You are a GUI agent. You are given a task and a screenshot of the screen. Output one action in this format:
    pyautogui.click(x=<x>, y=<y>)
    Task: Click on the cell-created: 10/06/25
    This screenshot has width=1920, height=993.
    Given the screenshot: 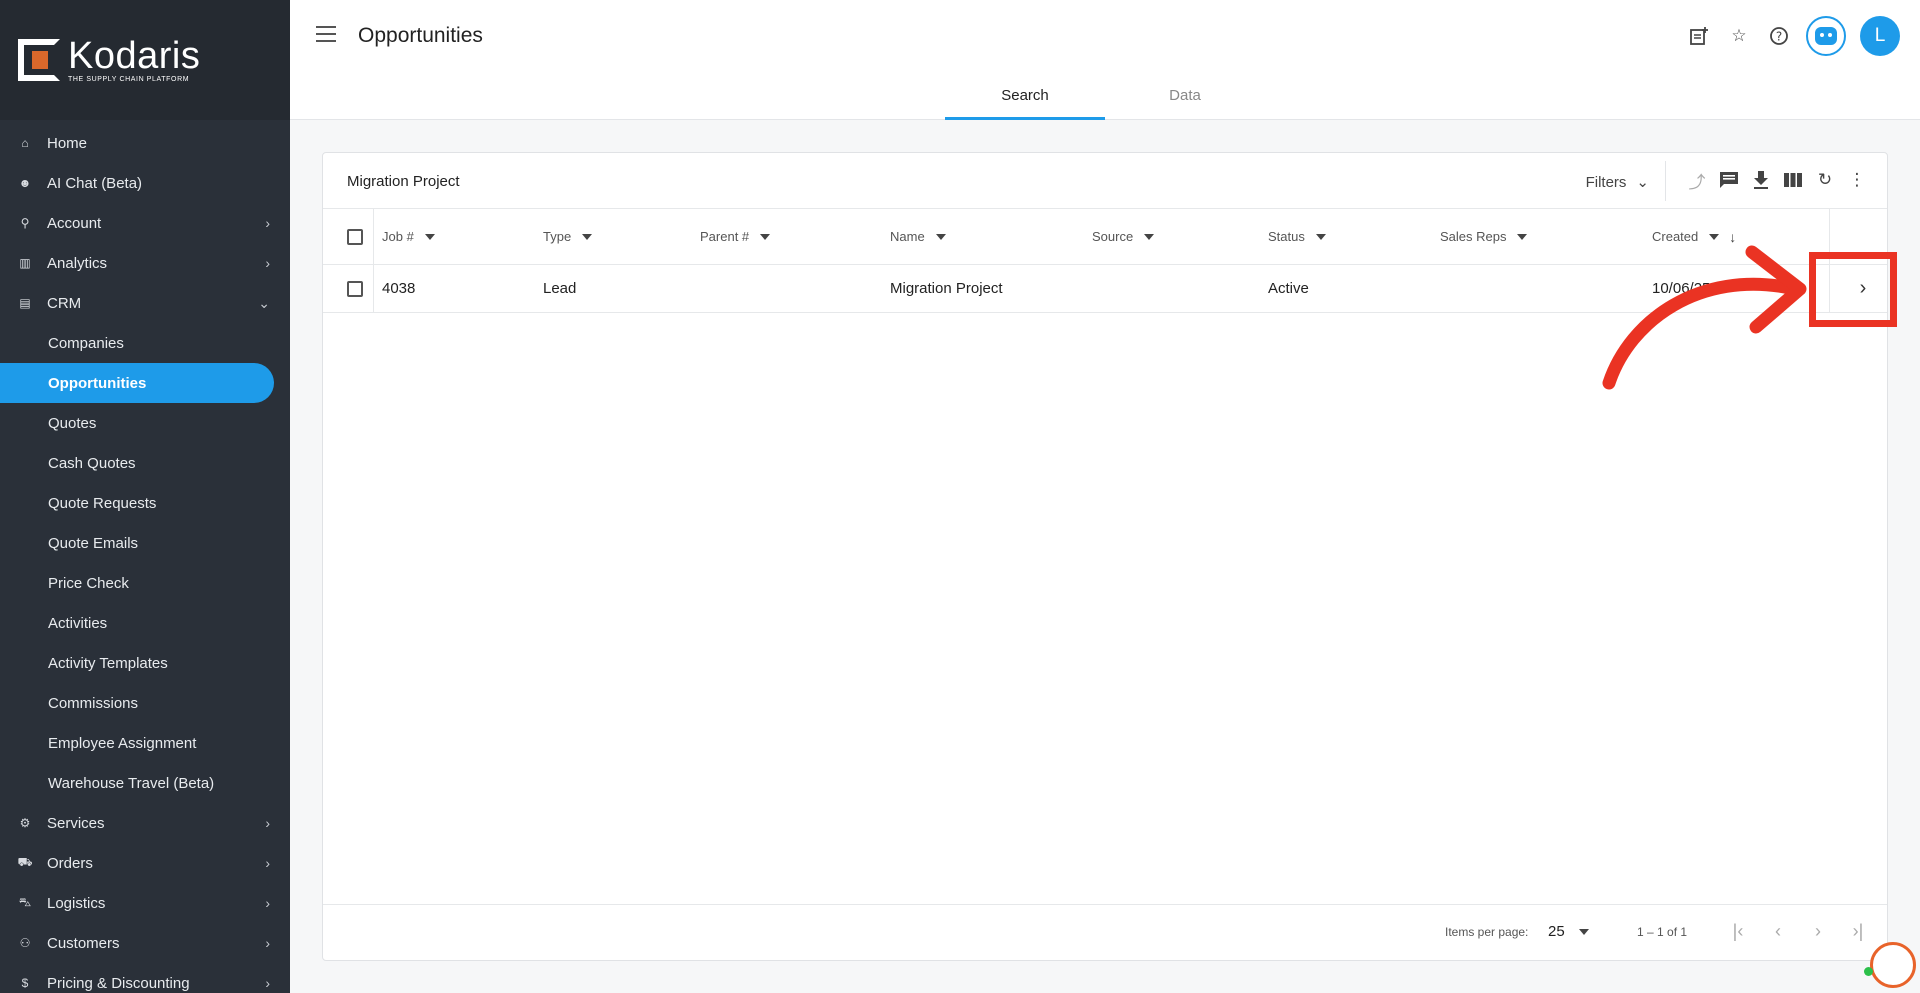 What is the action you would take?
    pyautogui.click(x=1681, y=288)
    